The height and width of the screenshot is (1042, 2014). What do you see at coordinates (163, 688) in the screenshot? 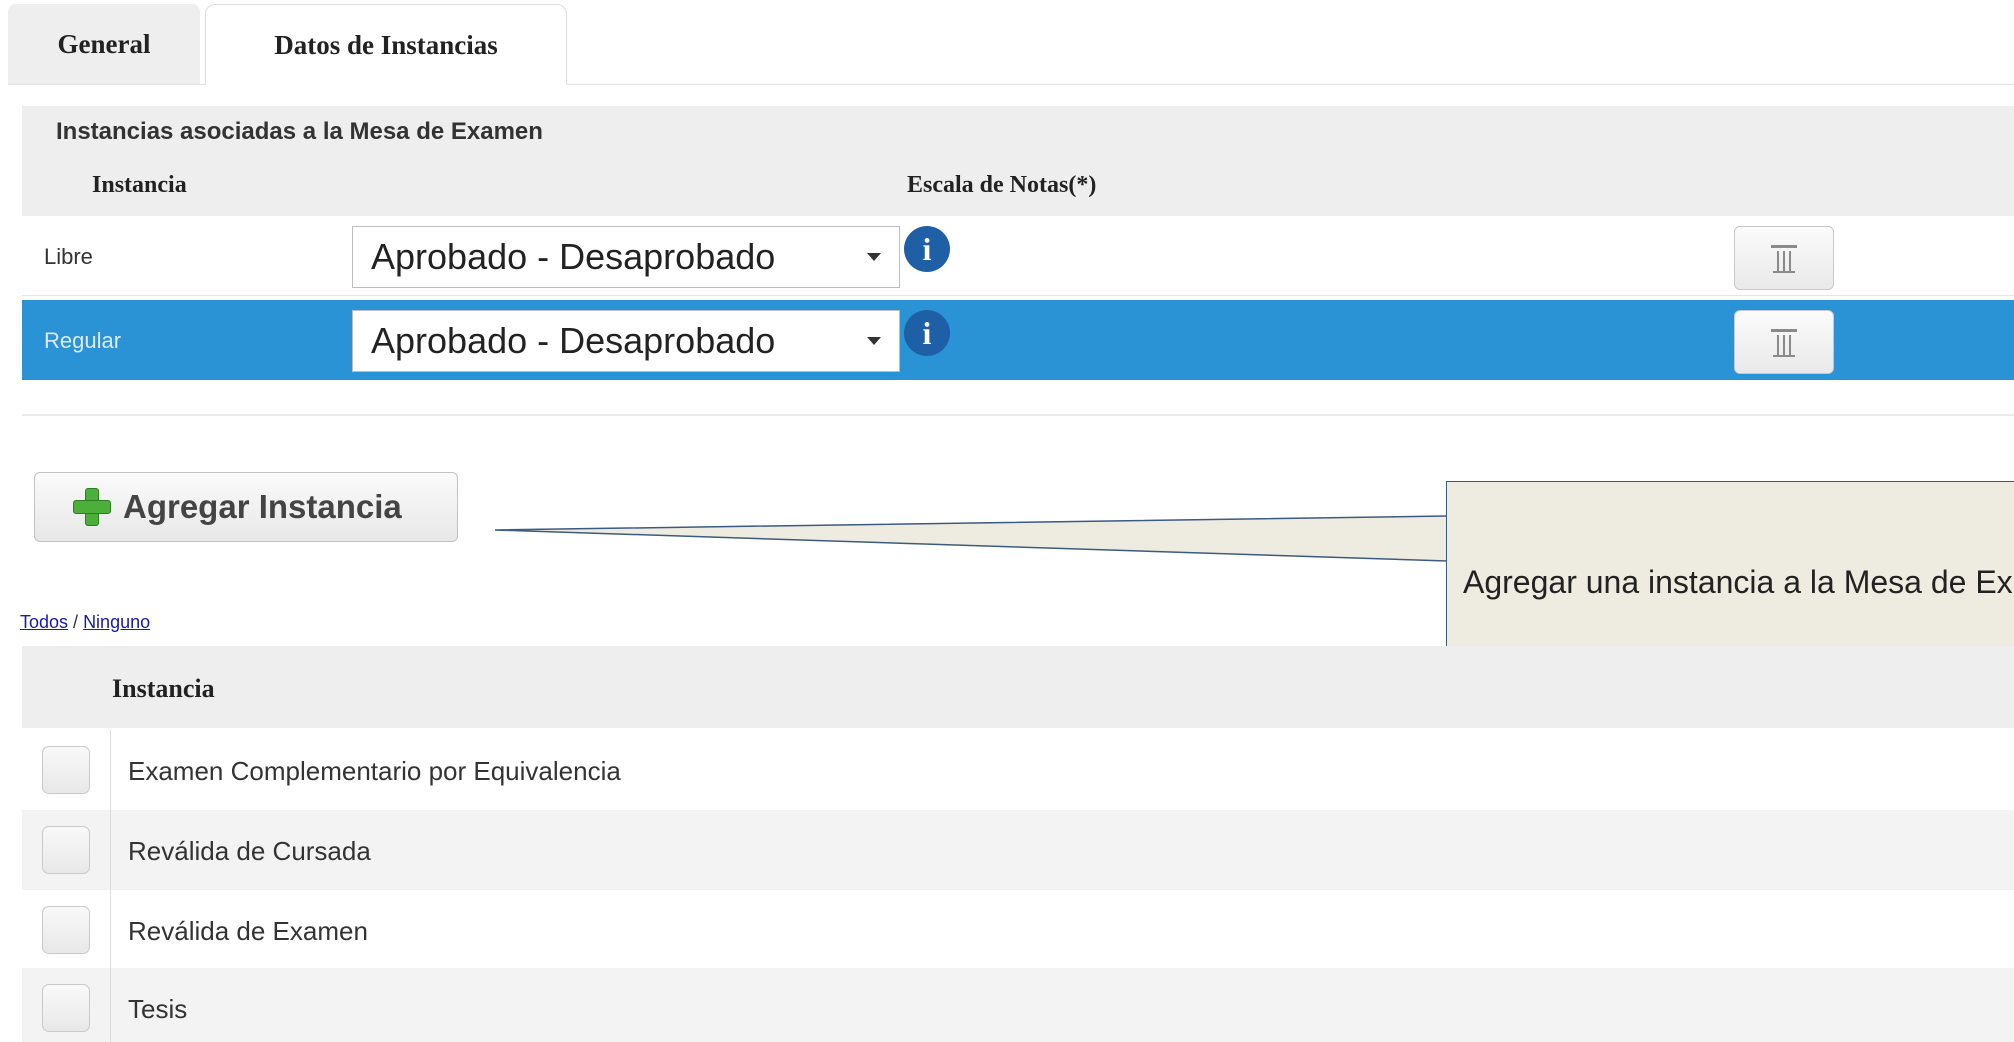
I see `column-header-instancia: Instancia` at bounding box center [163, 688].